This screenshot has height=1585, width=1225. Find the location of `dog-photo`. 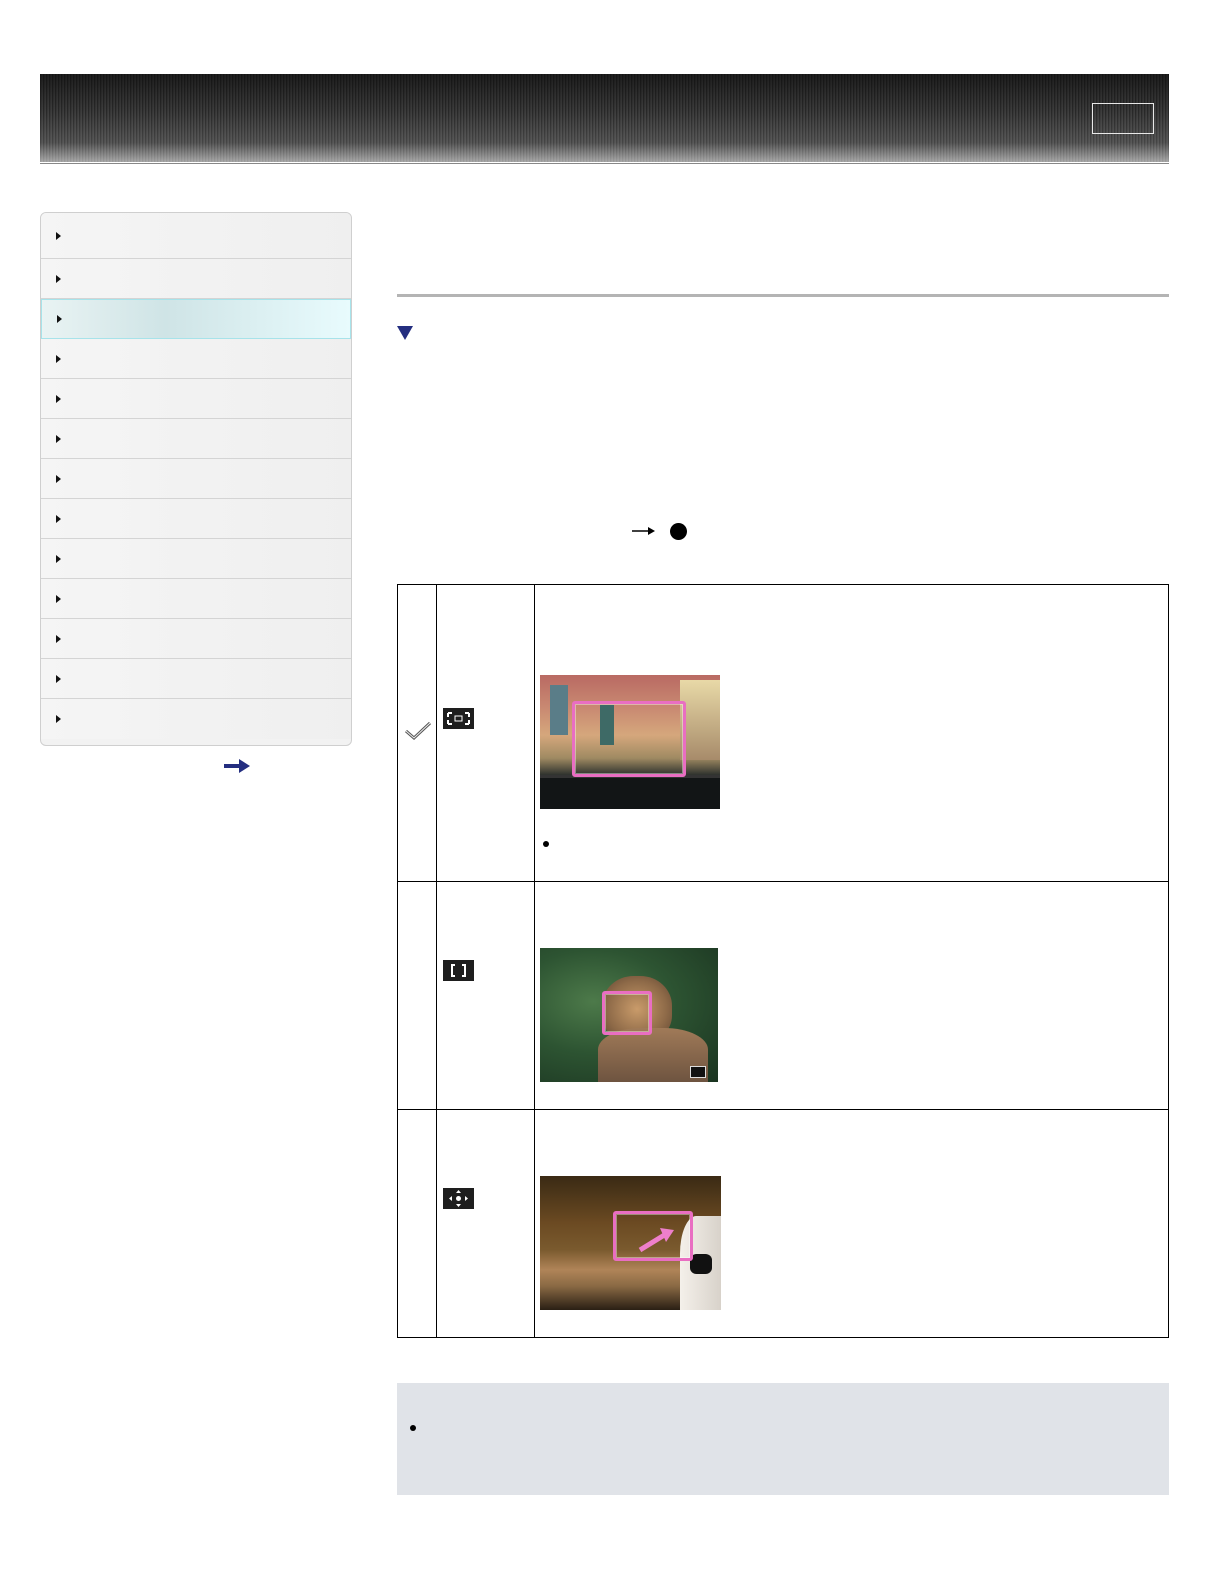

dog-photo is located at coordinates (630, 1243).